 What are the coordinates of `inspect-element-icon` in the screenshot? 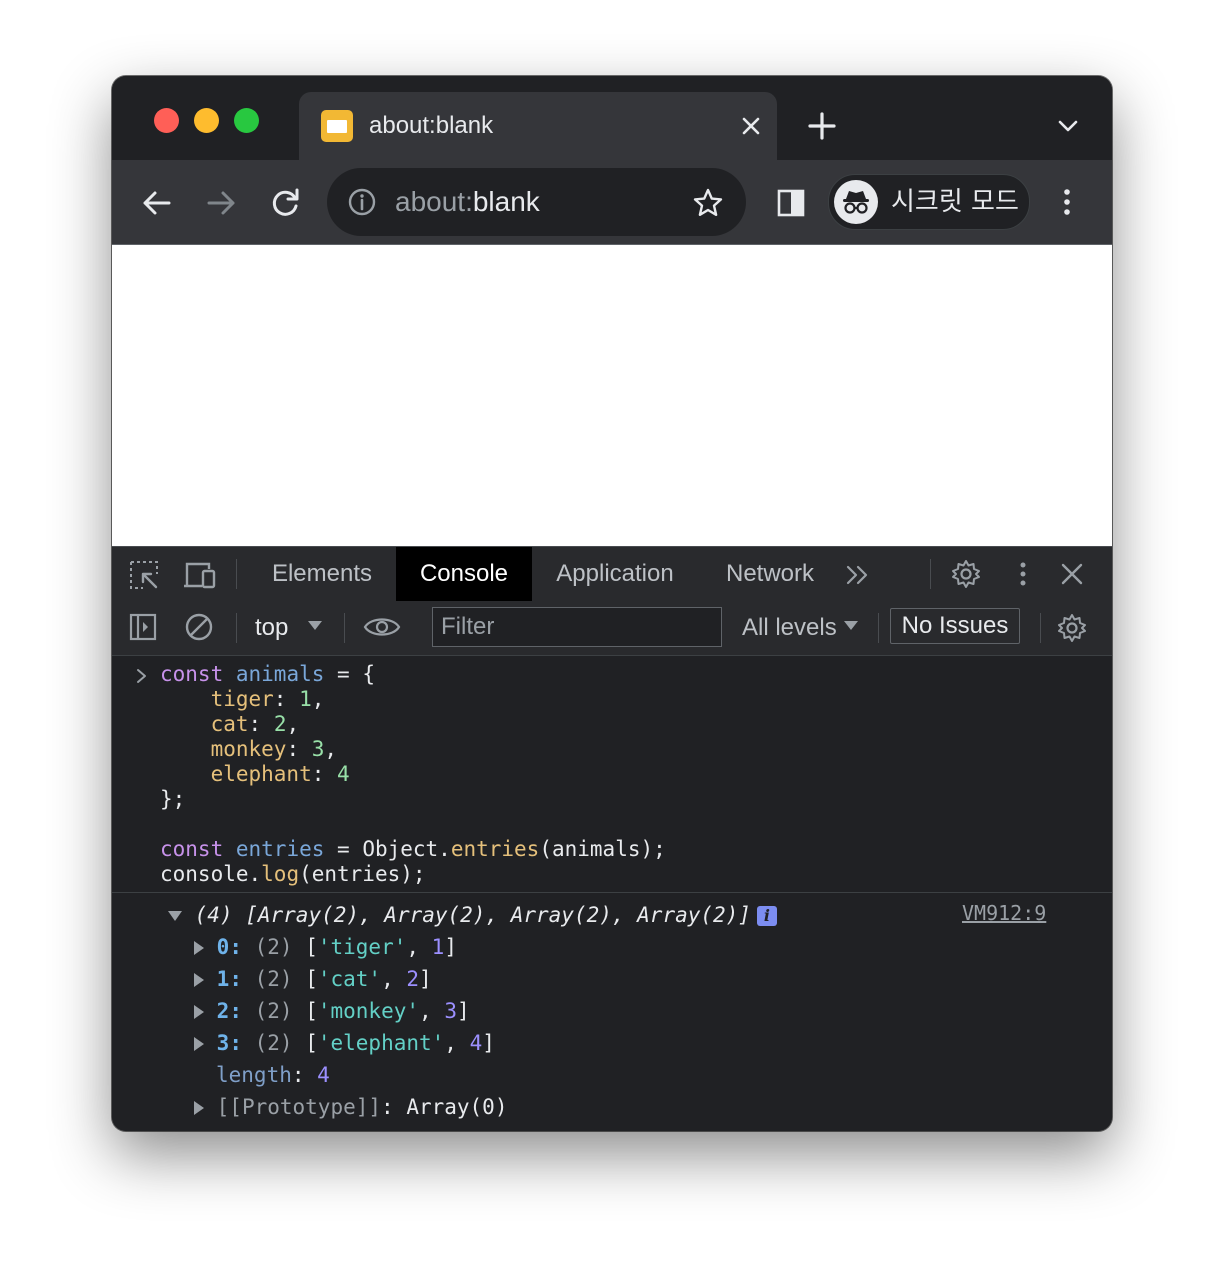 It's located at (144, 577).